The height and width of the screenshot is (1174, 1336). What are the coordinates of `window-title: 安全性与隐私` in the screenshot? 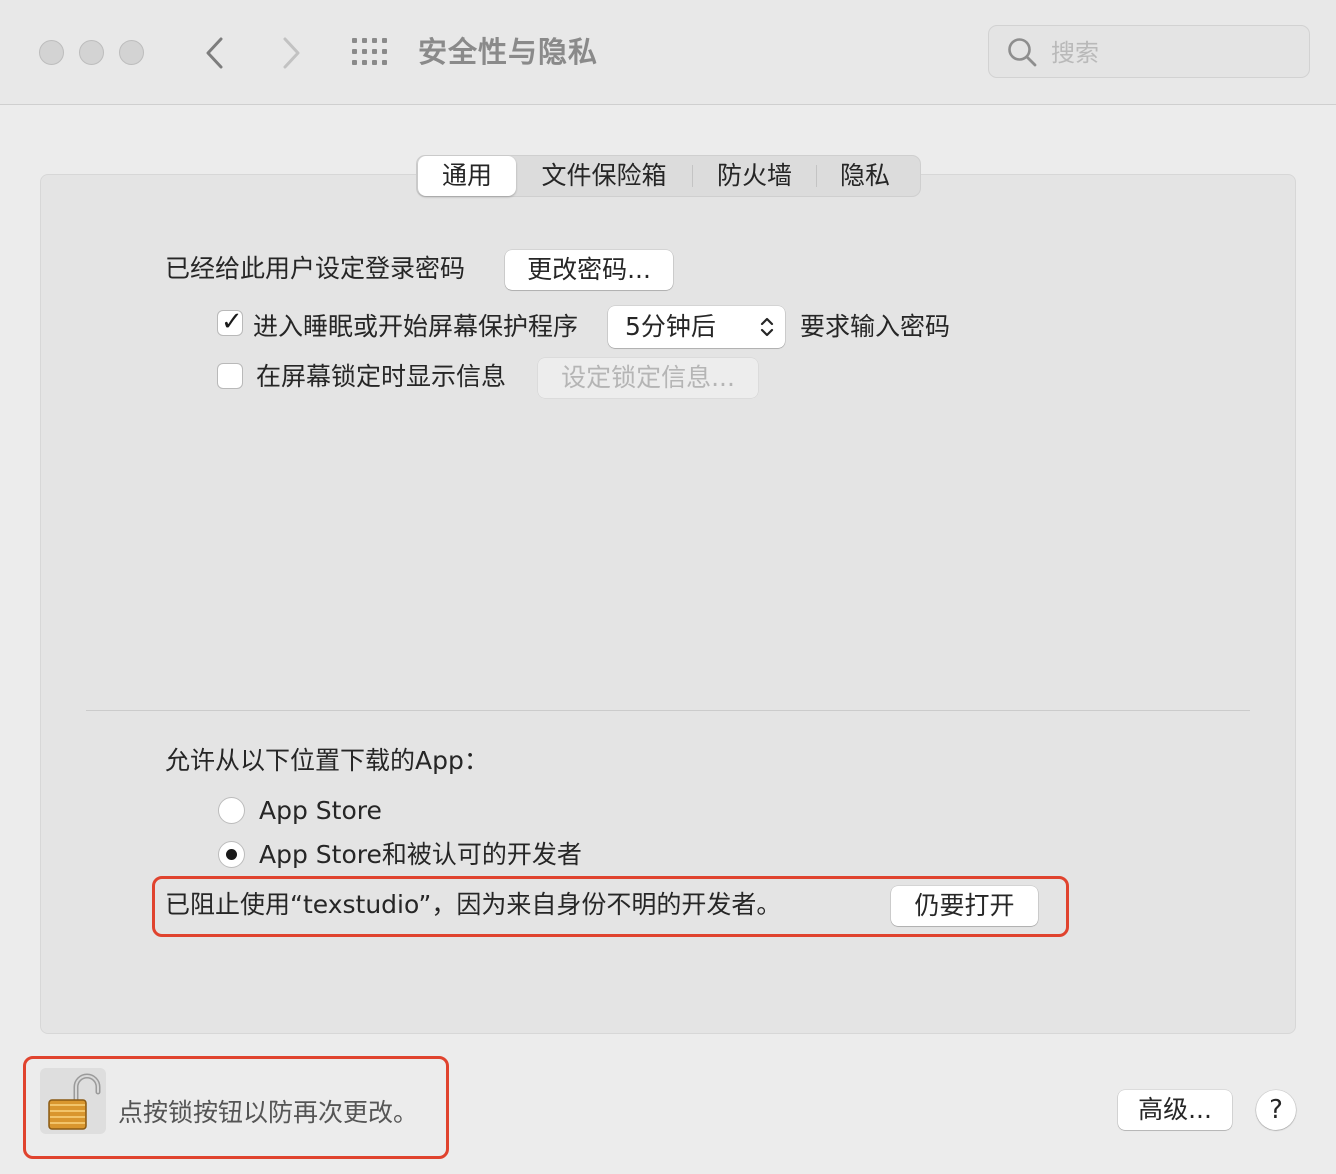 It's located at (508, 52).